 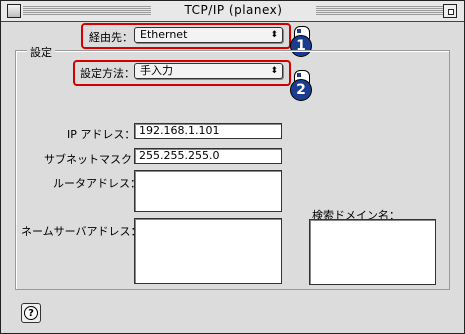 I want to click on subnet-mask-field: 255.255.255.0, so click(x=208, y=156).